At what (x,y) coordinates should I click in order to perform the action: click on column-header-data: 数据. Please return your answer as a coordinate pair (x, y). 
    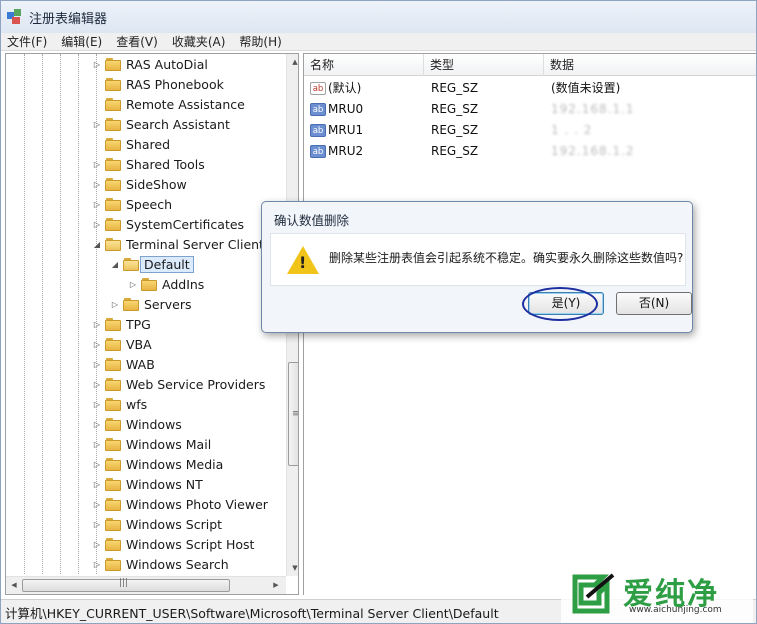
    Looking at the image, I should click on (650, 65).